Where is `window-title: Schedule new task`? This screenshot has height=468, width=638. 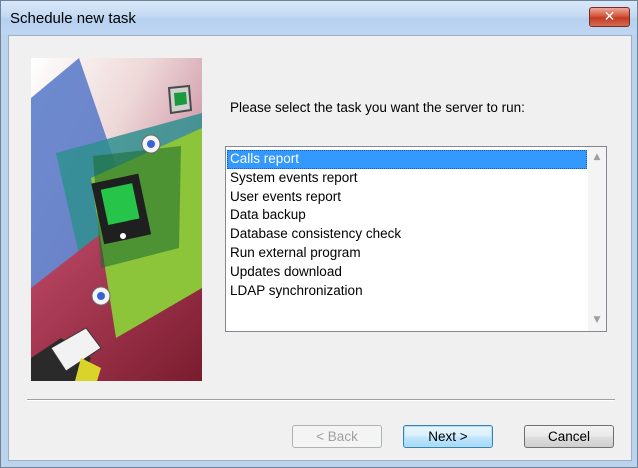 window-title: Schedule new task is located at coordinates (73, 18).